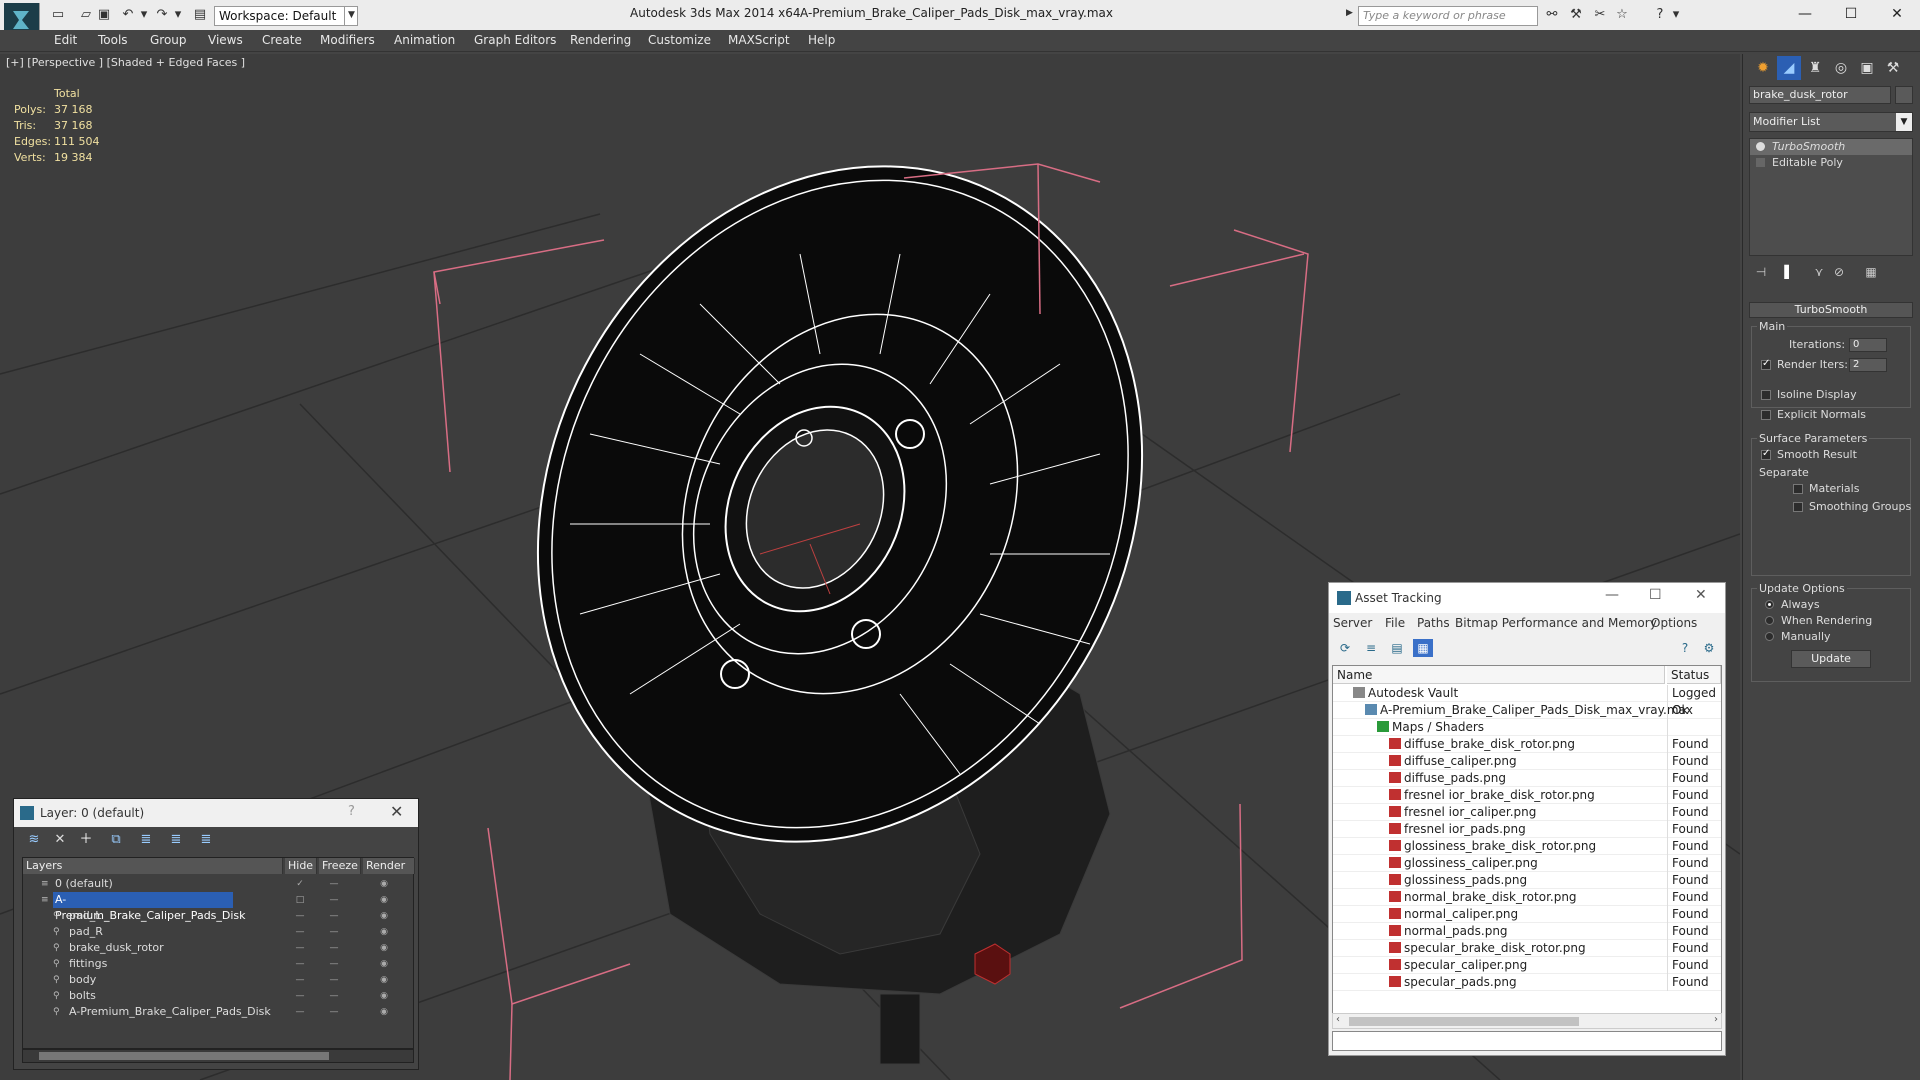 This screenshot has height=1080, width=1920. What do you see at coordinates (1831, 122) in the screenshot?
I see `modifier-list-dropdown: Modifier List ▼` at bounding box center [1831, 122].